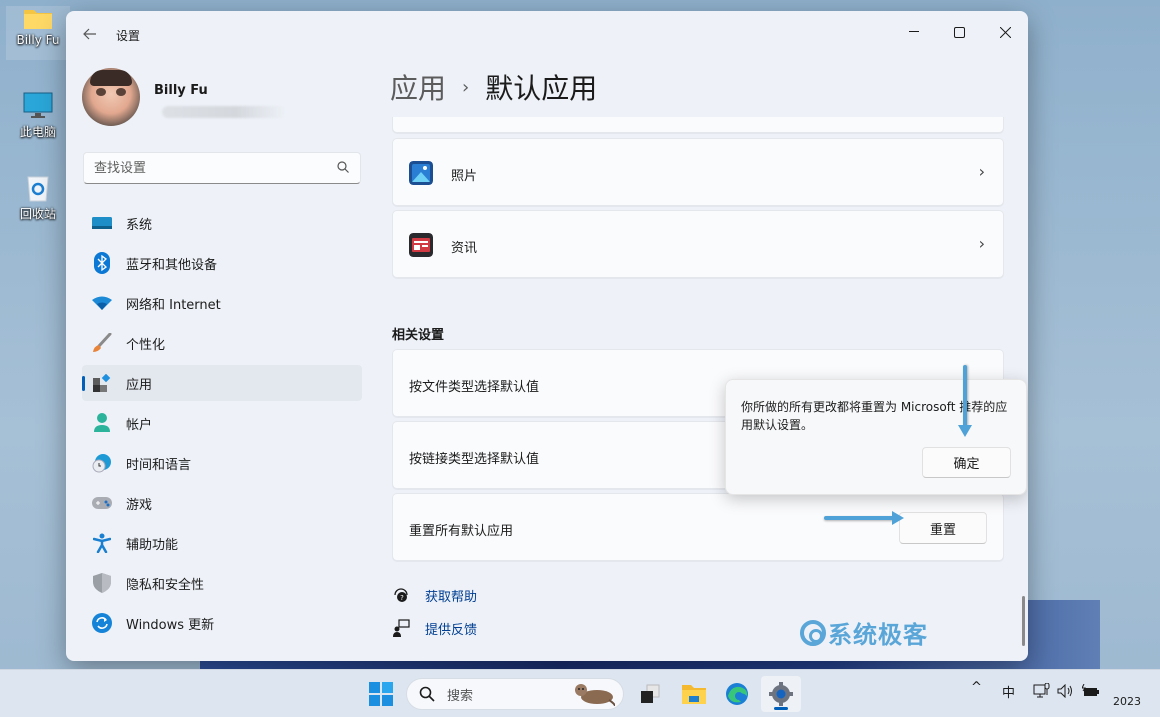  I want to click on related-row-label: 按链接类型选择默认值, so click(474, 459).